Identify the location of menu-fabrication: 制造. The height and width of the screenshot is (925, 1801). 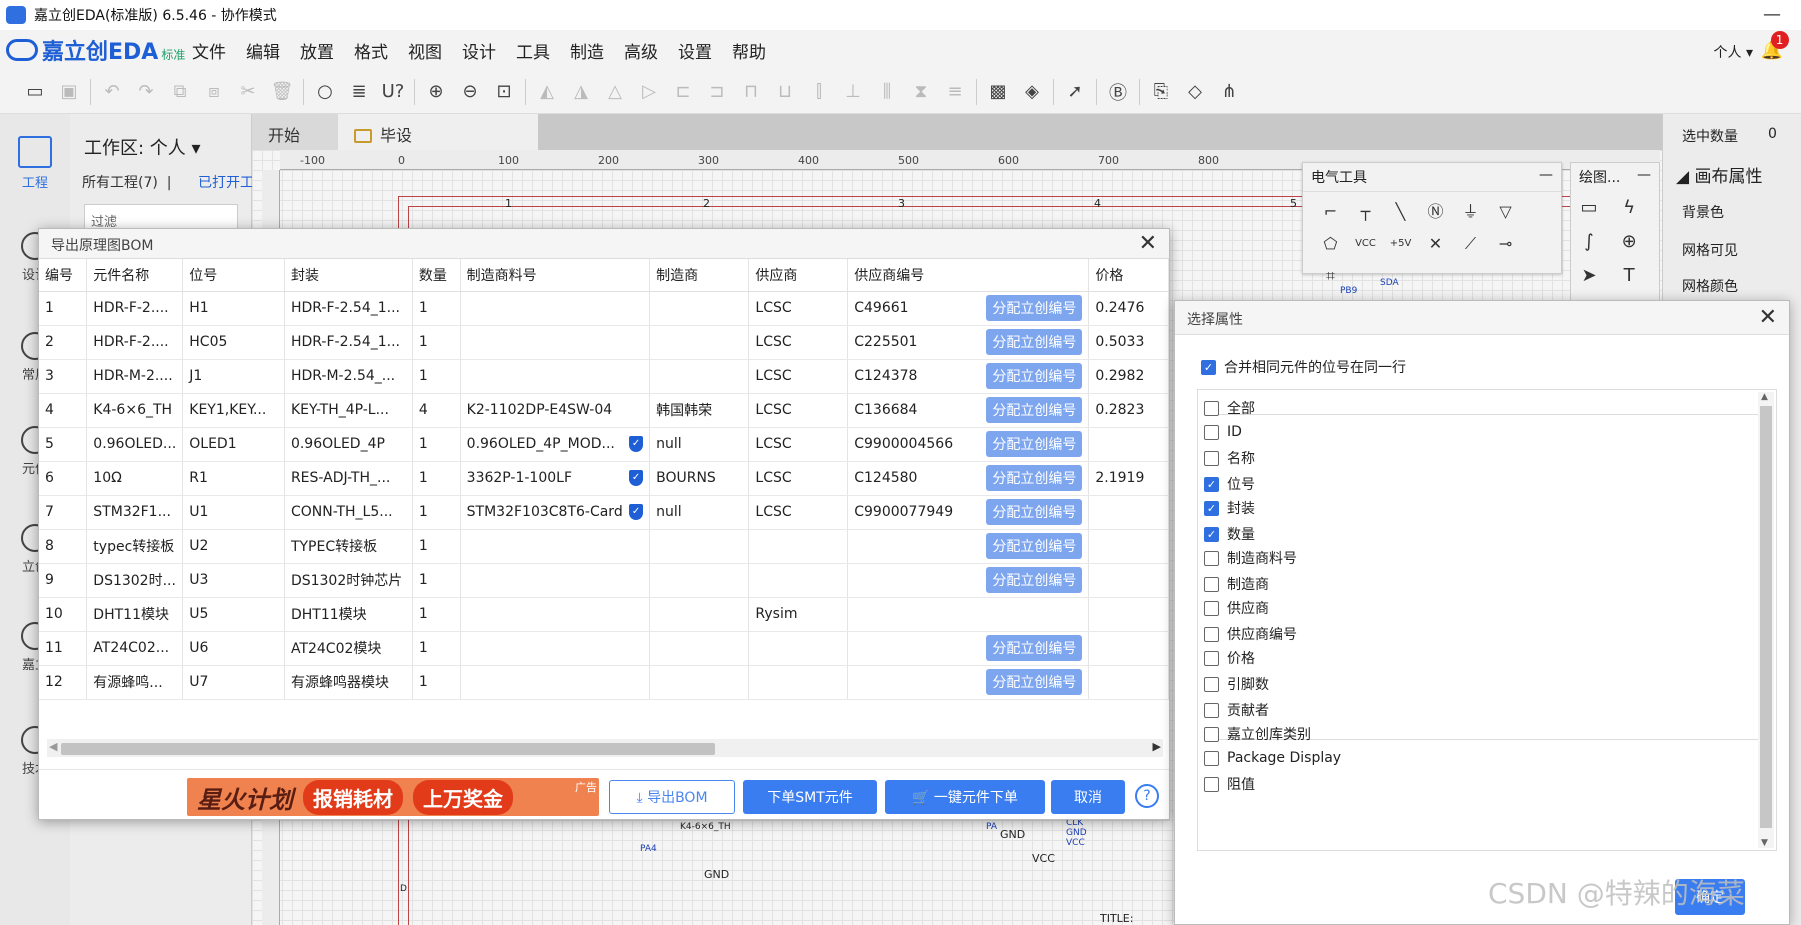
(587, 50).